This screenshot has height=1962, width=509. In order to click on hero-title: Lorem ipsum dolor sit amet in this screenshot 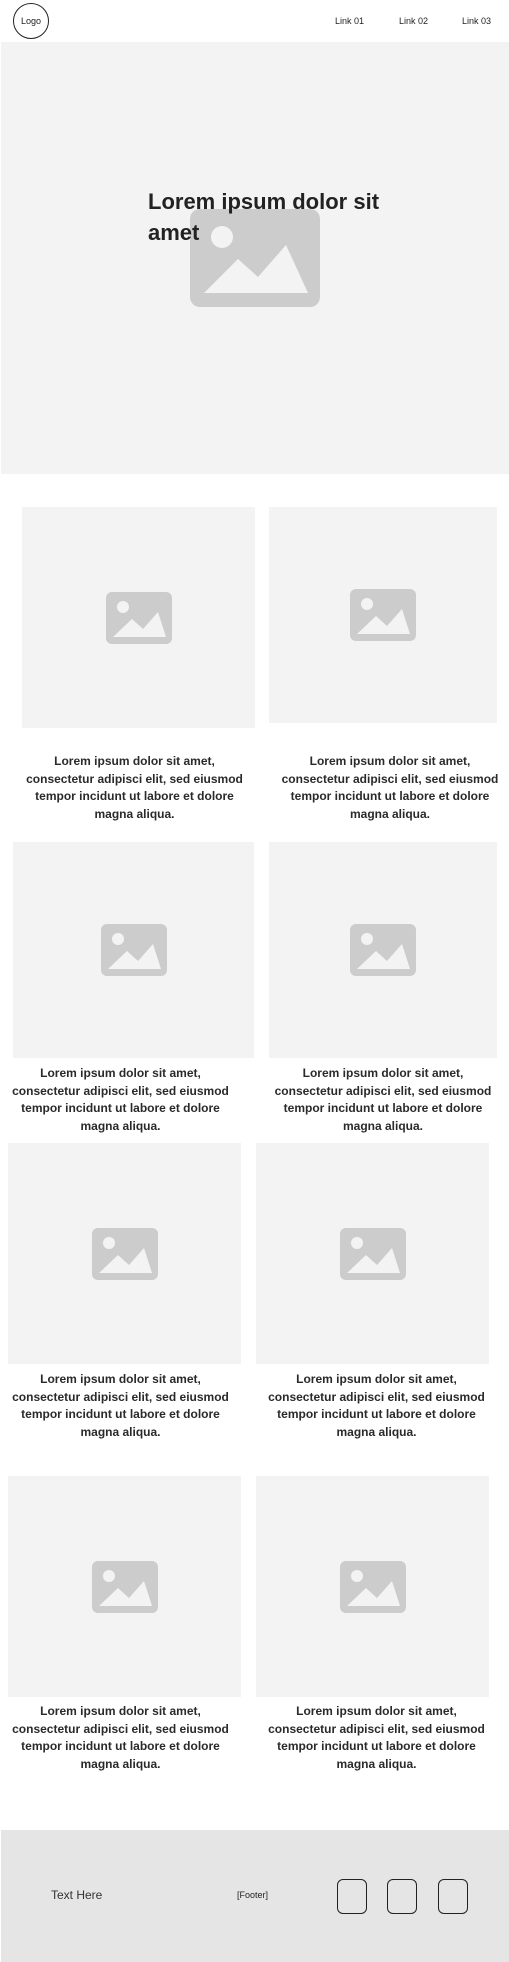, I will do `click(264, 217)`.